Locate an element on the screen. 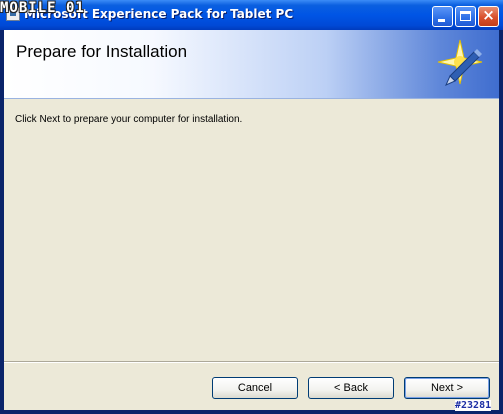 The width and height of the screenshot is (503, 414). image-id-badge: #23281 is located at coordinates (473, 405).